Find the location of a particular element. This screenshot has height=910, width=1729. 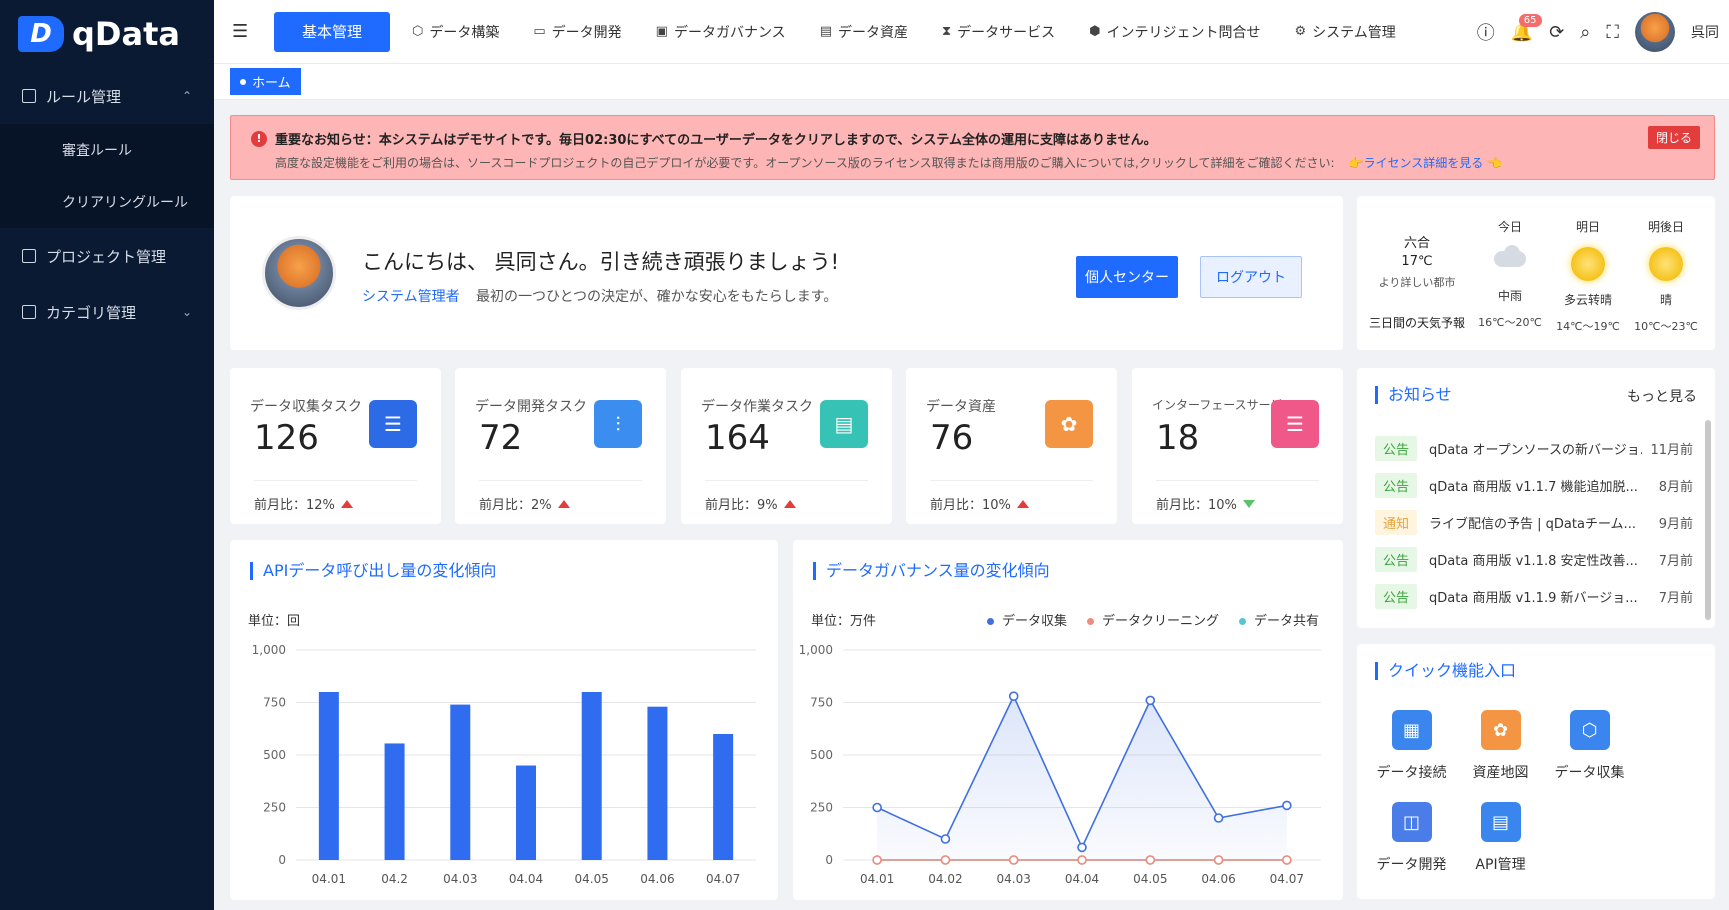

more-link: もっと見る is located at coordinates (1662, 396).